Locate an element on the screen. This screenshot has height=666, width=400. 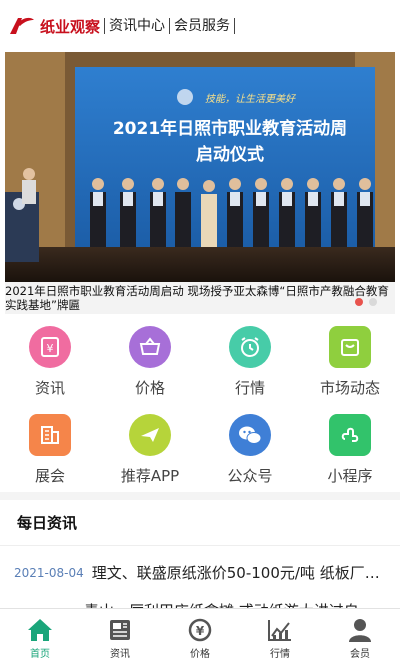
price-icon: ¥ is located at coordinates (200, 630).